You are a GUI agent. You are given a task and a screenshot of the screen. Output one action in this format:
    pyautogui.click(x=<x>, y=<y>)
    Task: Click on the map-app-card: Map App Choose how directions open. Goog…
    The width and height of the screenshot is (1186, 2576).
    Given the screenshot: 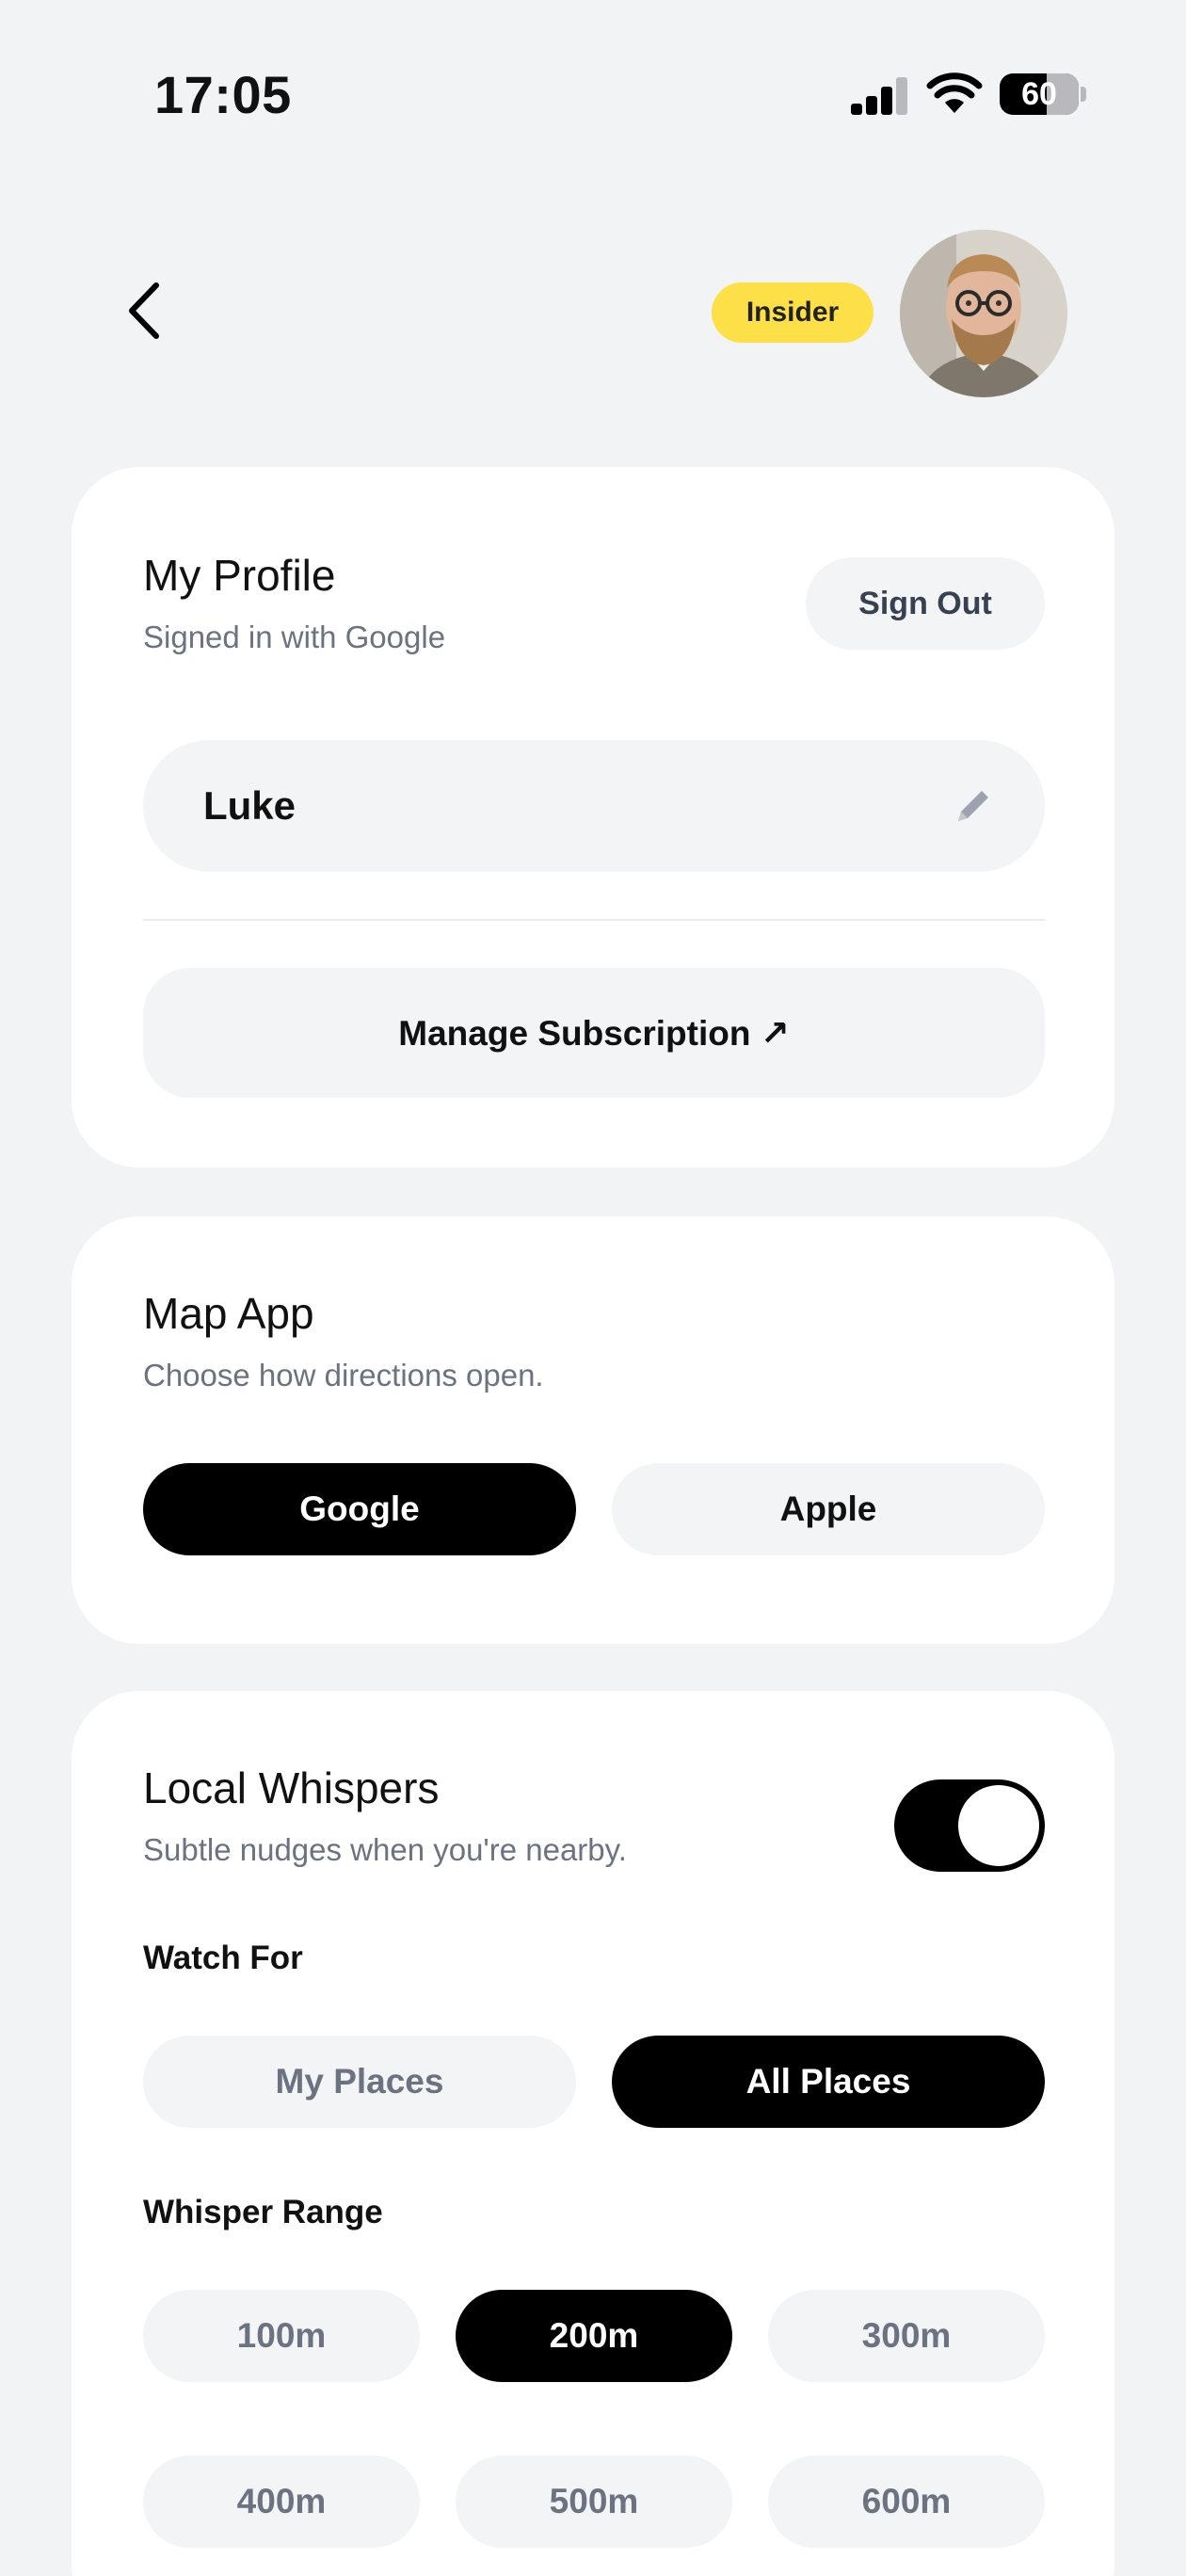 What is the action you would take?
    pyautogui.click(x=593, y=1430)
    